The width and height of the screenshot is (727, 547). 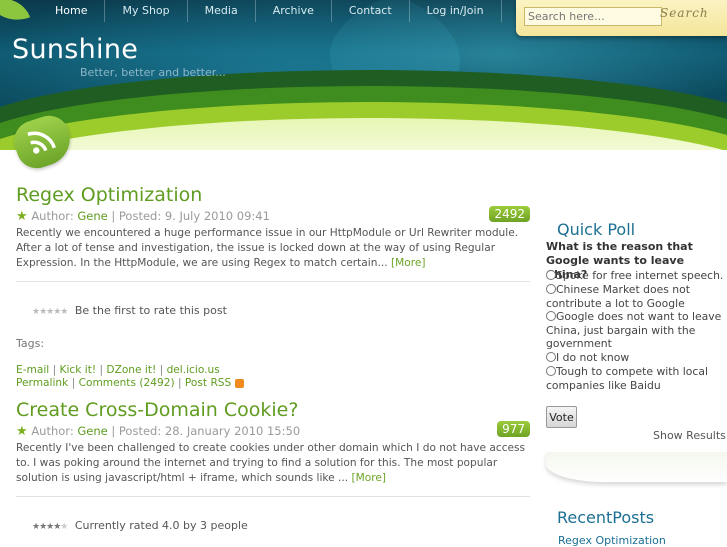 I want to click on nav-contact: Contact, so click(x=371, y=11).